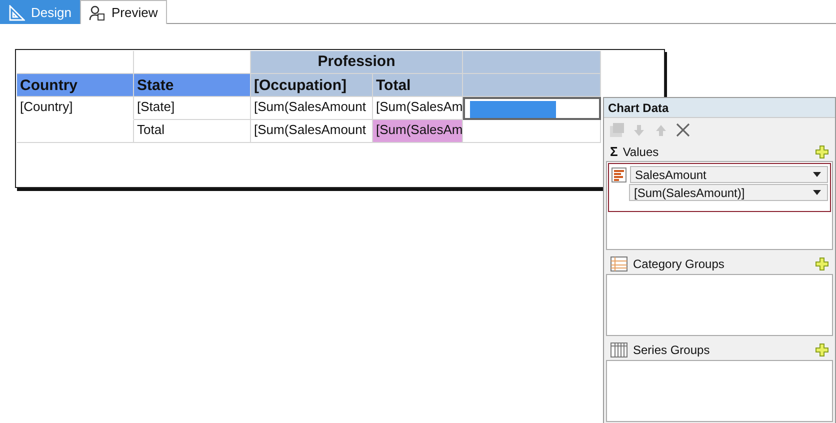 The height and width of the screenshot is (423, 836). I want to click on table-cell: [Sum(SalesAm, so click(418, 131).